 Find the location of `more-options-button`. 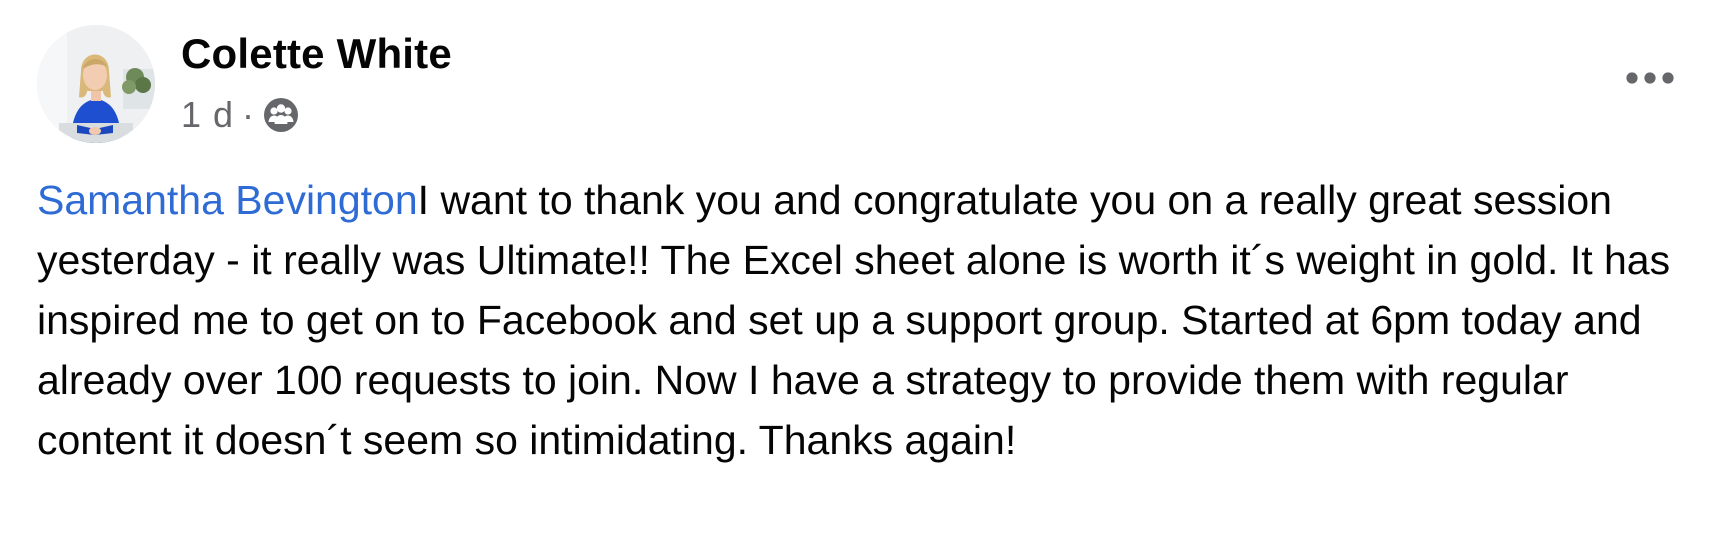

more-options-button is located at coordinates (1650, 78).